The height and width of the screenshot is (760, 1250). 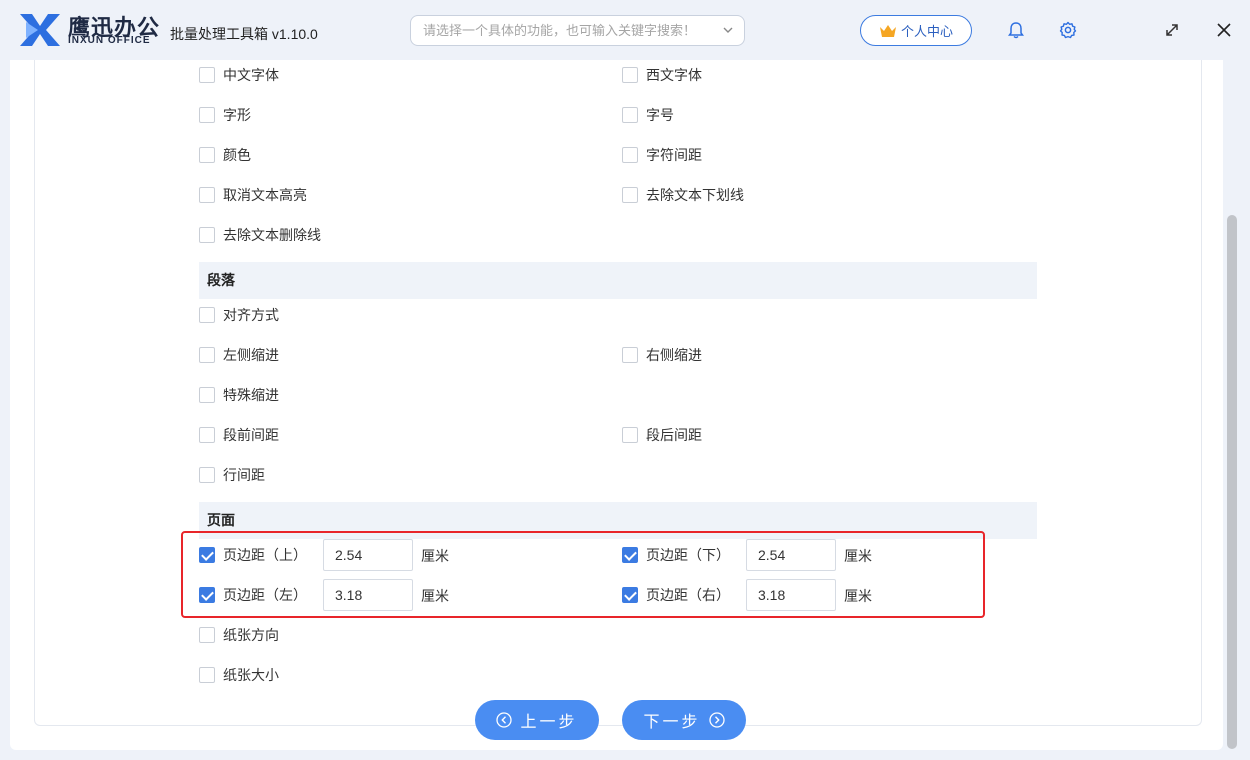 I want to click on option-right-indent: 右侧缩进, so click(x=662, y=355).